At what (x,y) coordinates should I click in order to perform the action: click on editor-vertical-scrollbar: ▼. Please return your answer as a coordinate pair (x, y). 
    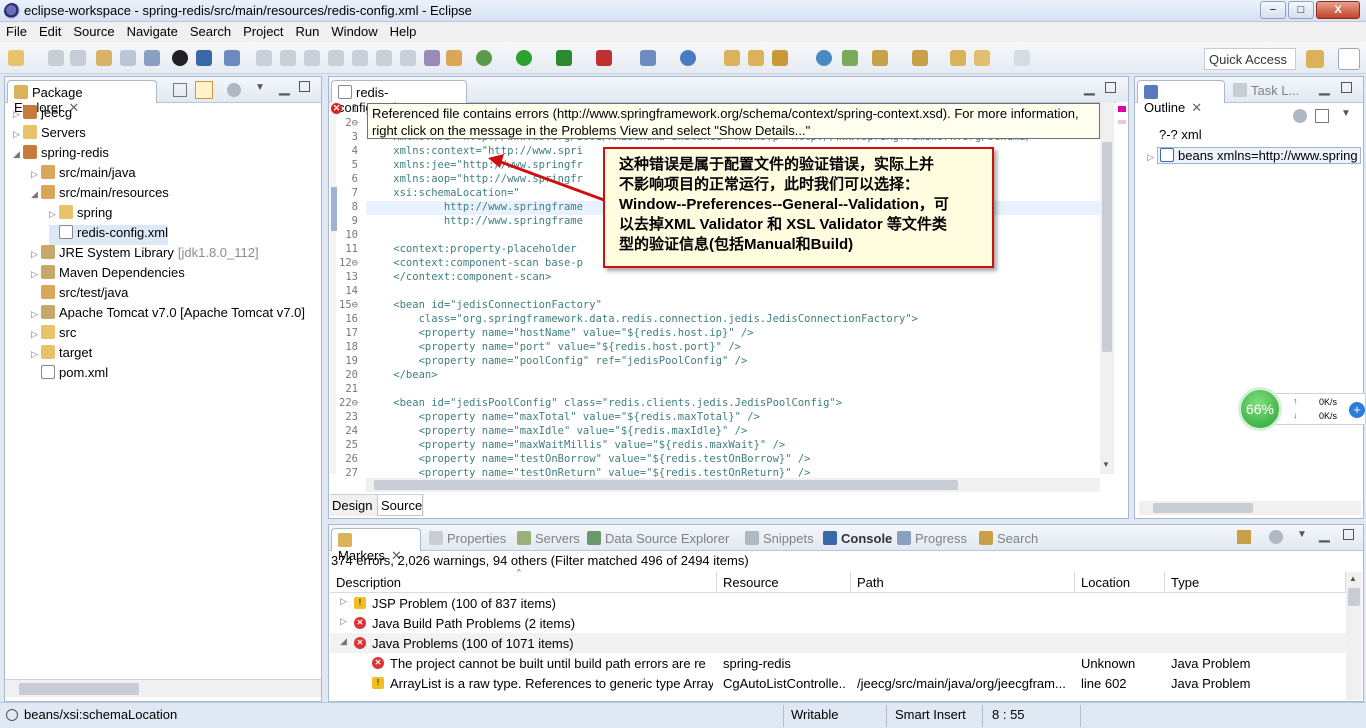
    Looking at the image, I should click on (1107, 288).